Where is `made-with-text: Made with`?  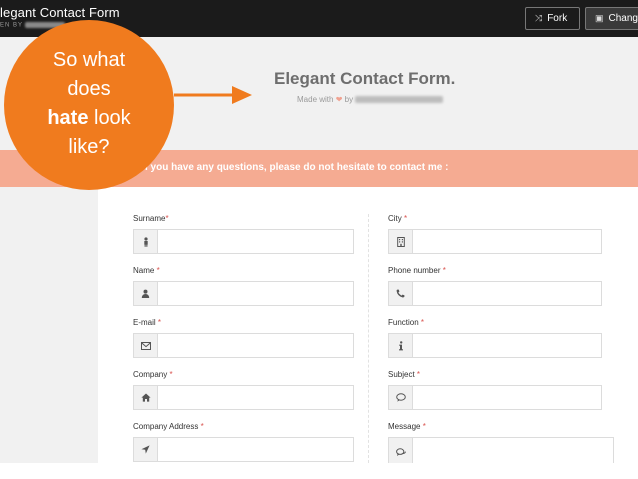 made-with-text: Made with is located at coordinates (315, 99).